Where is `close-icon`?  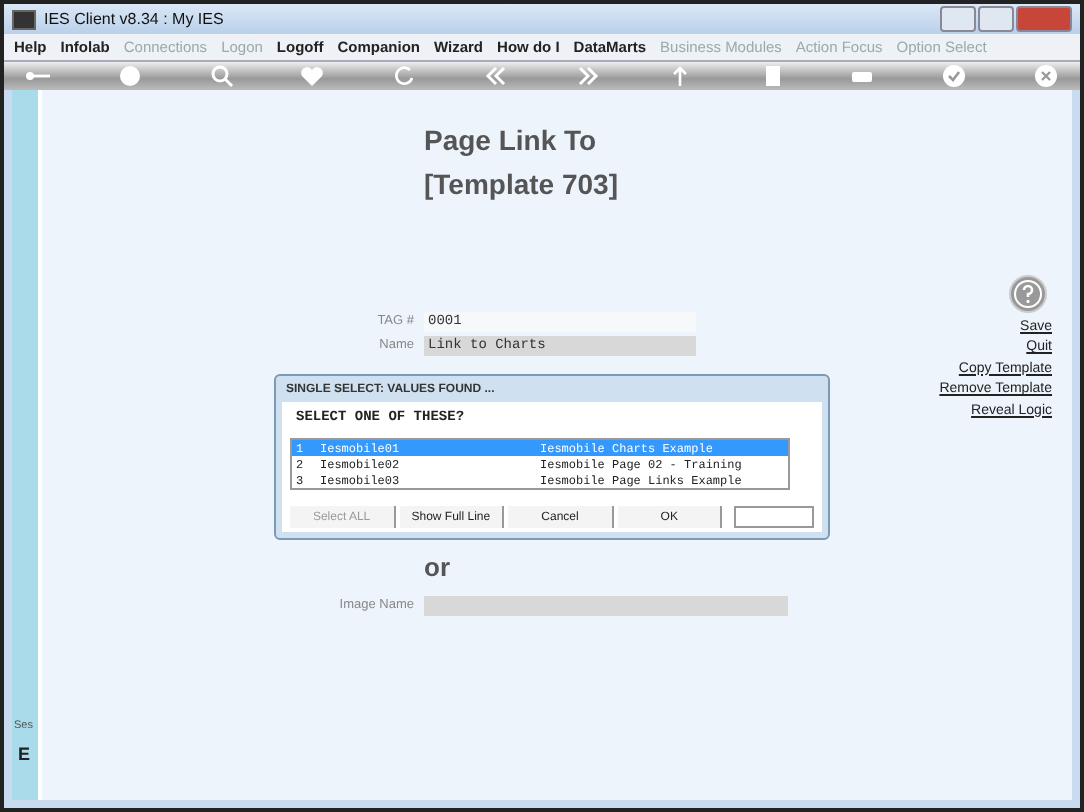
close-icon is located at coordinates (1045, 76).